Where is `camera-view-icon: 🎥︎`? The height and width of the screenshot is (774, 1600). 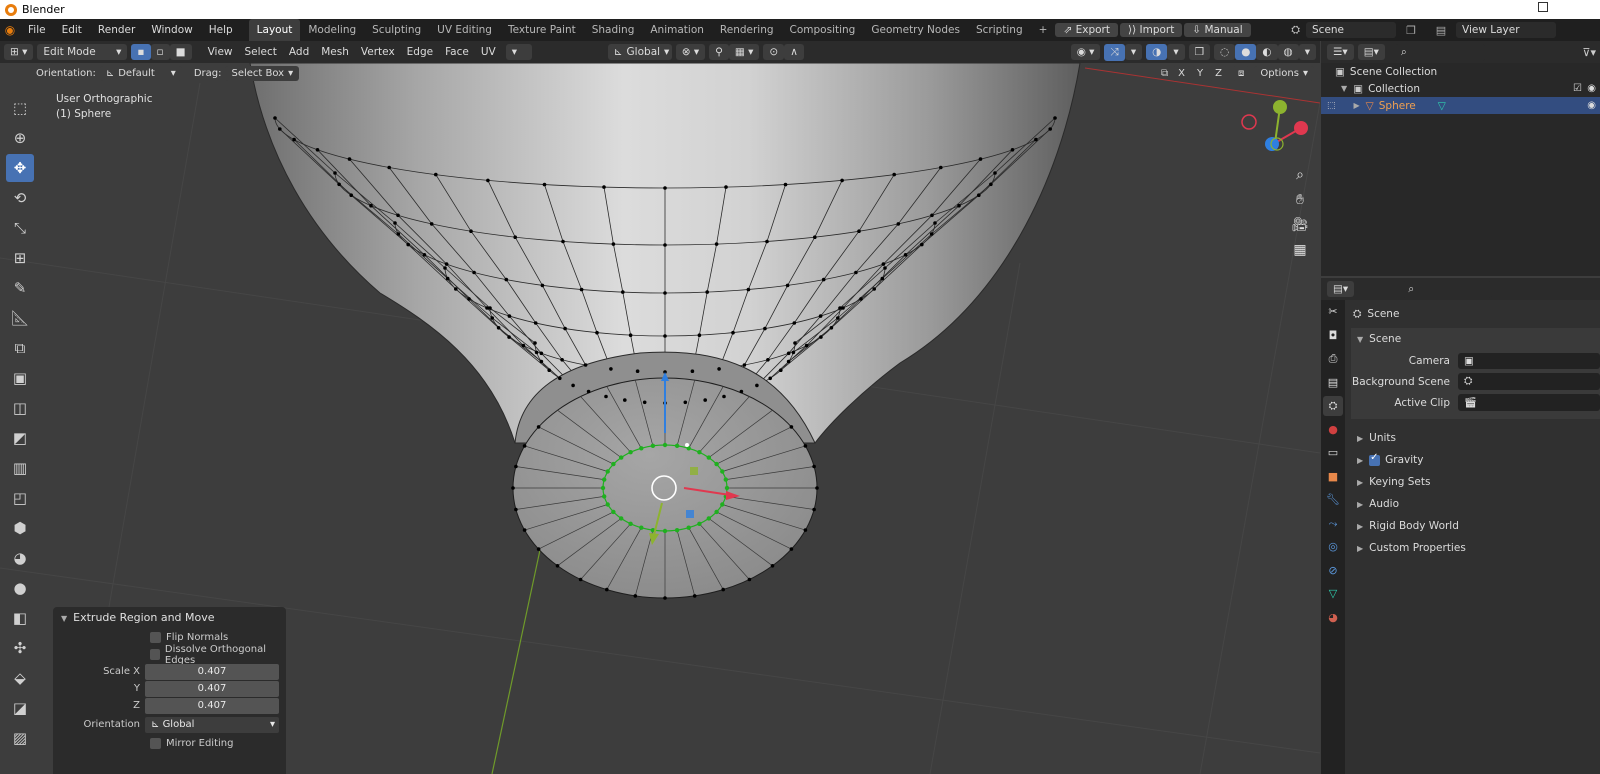 camera-view-icon: 🎥︎ is located at coordinates (1300, 227).